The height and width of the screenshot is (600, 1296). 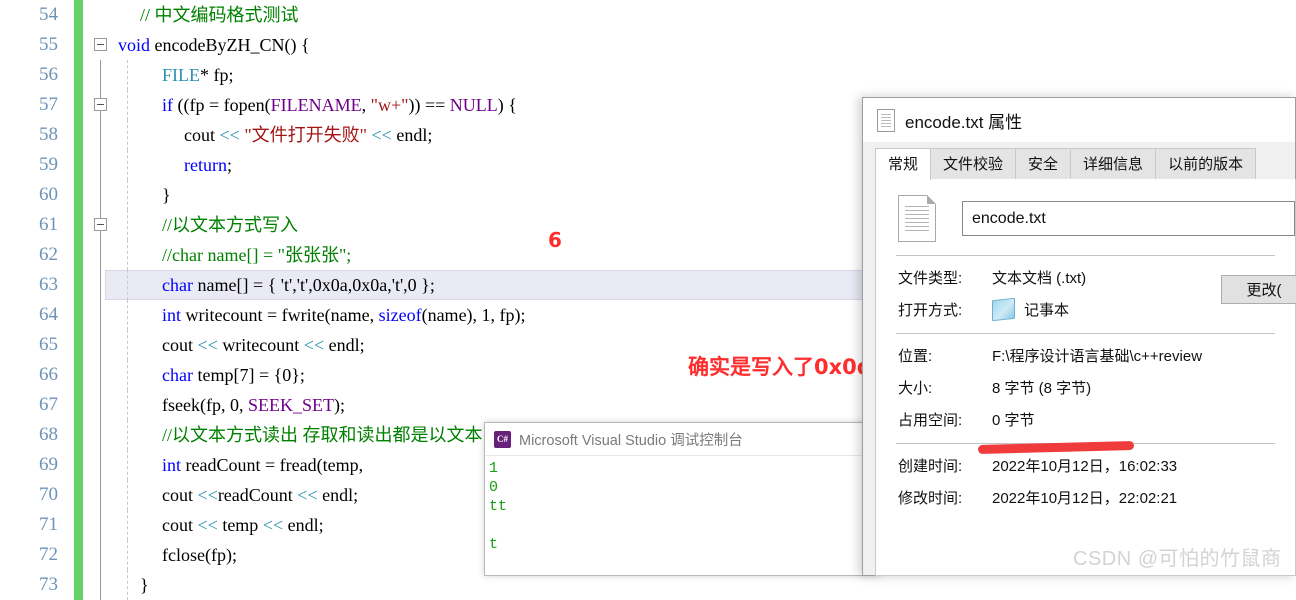 I want to click on code-token: //char name[] = "张张张";, so click(x=257, y=255).